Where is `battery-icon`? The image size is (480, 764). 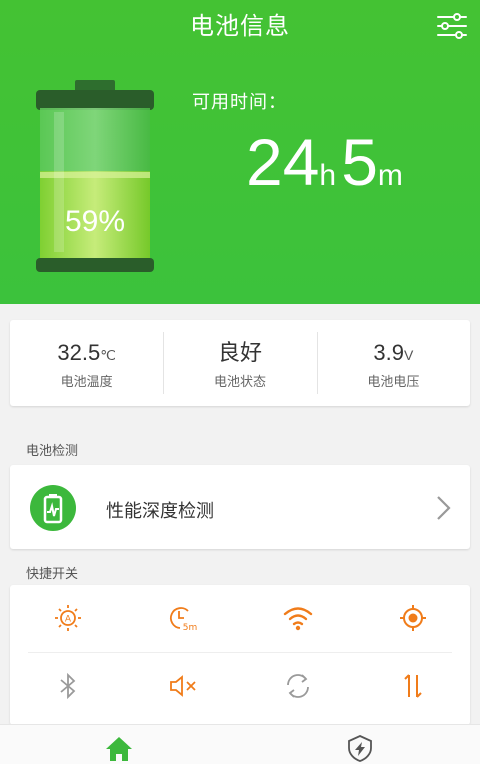
battery-icon is located at coordinates (95, 176).